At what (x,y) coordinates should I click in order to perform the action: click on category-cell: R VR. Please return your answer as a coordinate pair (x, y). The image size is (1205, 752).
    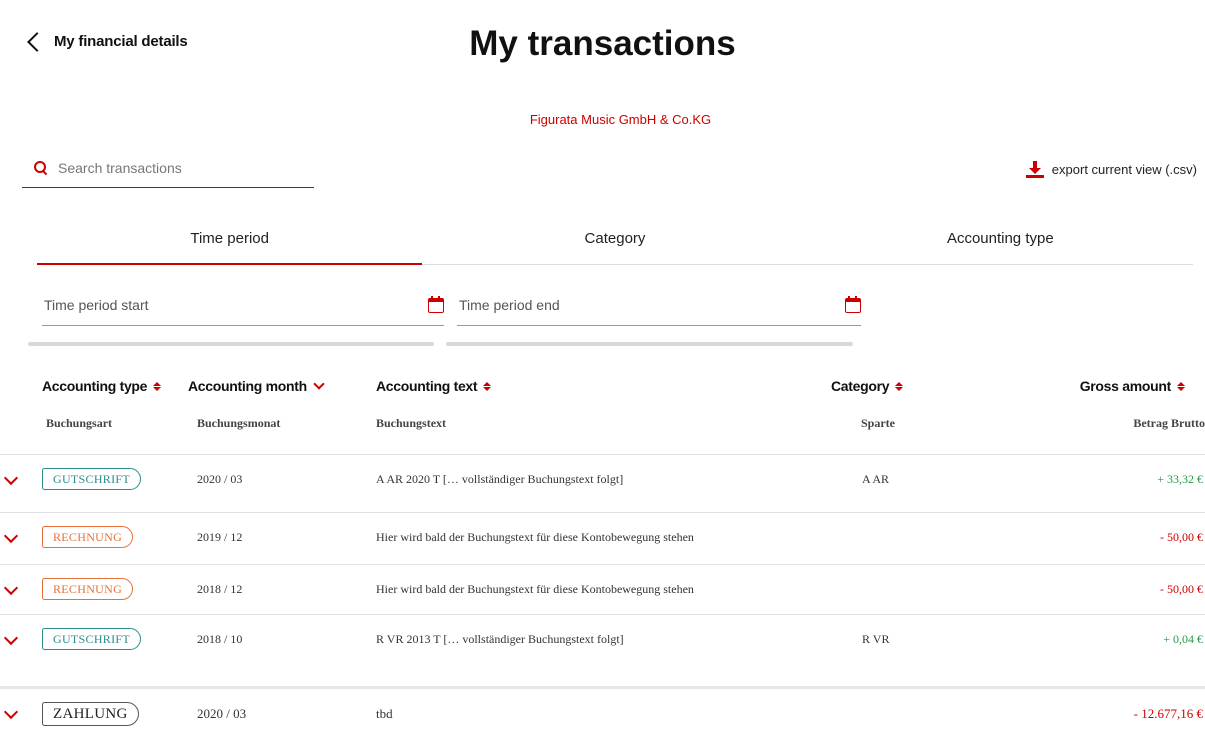
    Looking at the image, I should click on (876, 639).